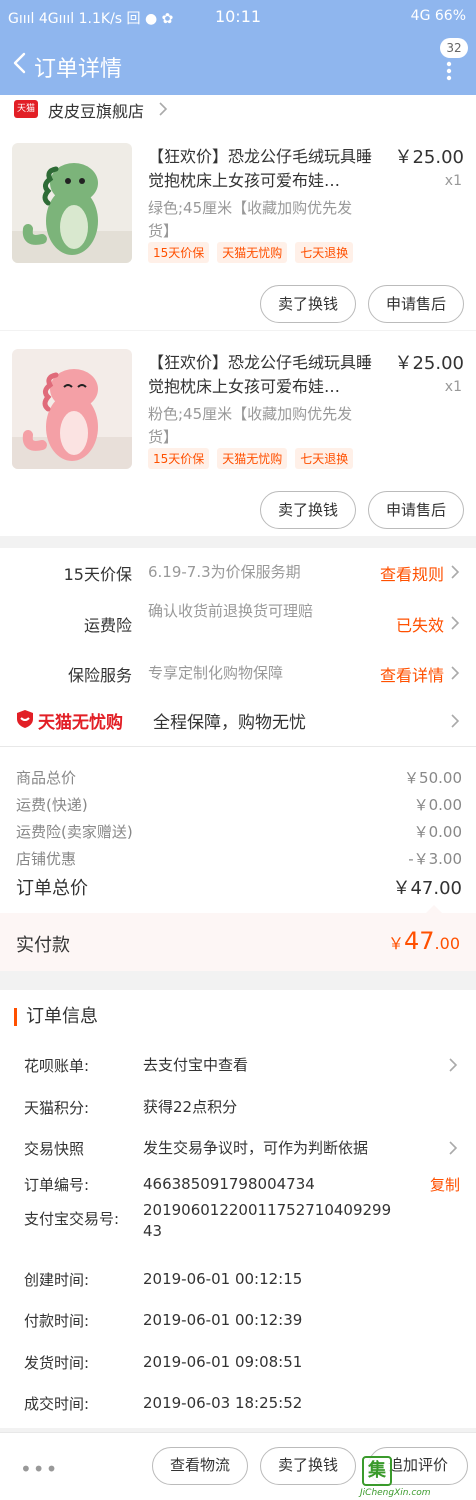 This screenshot has height=1500, width=476. I want to click on status-bar: Gıııl 4Gıııl 1.1K/s 回 ● ✿ 10:11 4G 66%, so click(238, 16).